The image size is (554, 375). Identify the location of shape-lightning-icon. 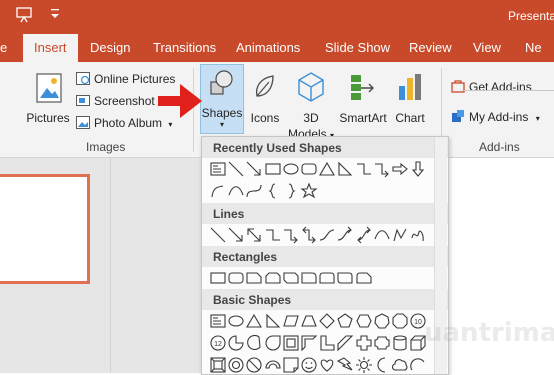
(345, 365).